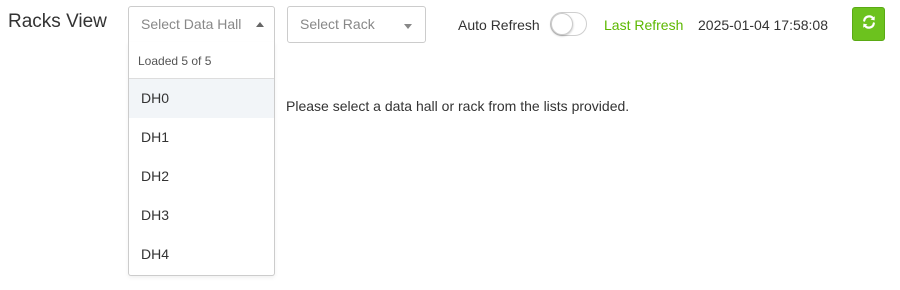  Describe the element at coordinates (644, 25) in the screenshot. I see `last-refresh-label: Last Refresh` at that location.